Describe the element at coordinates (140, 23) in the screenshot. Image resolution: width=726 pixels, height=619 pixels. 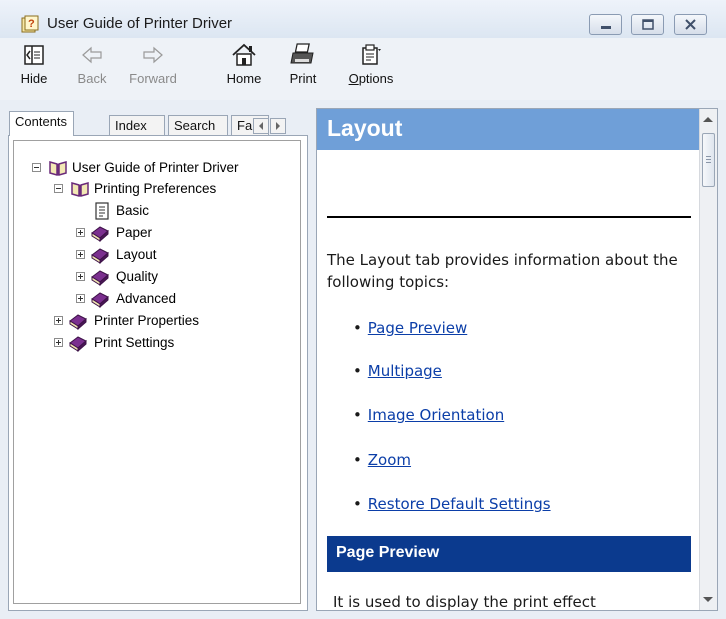
I see `window-title: User Guide of Printer Driver` at that location.